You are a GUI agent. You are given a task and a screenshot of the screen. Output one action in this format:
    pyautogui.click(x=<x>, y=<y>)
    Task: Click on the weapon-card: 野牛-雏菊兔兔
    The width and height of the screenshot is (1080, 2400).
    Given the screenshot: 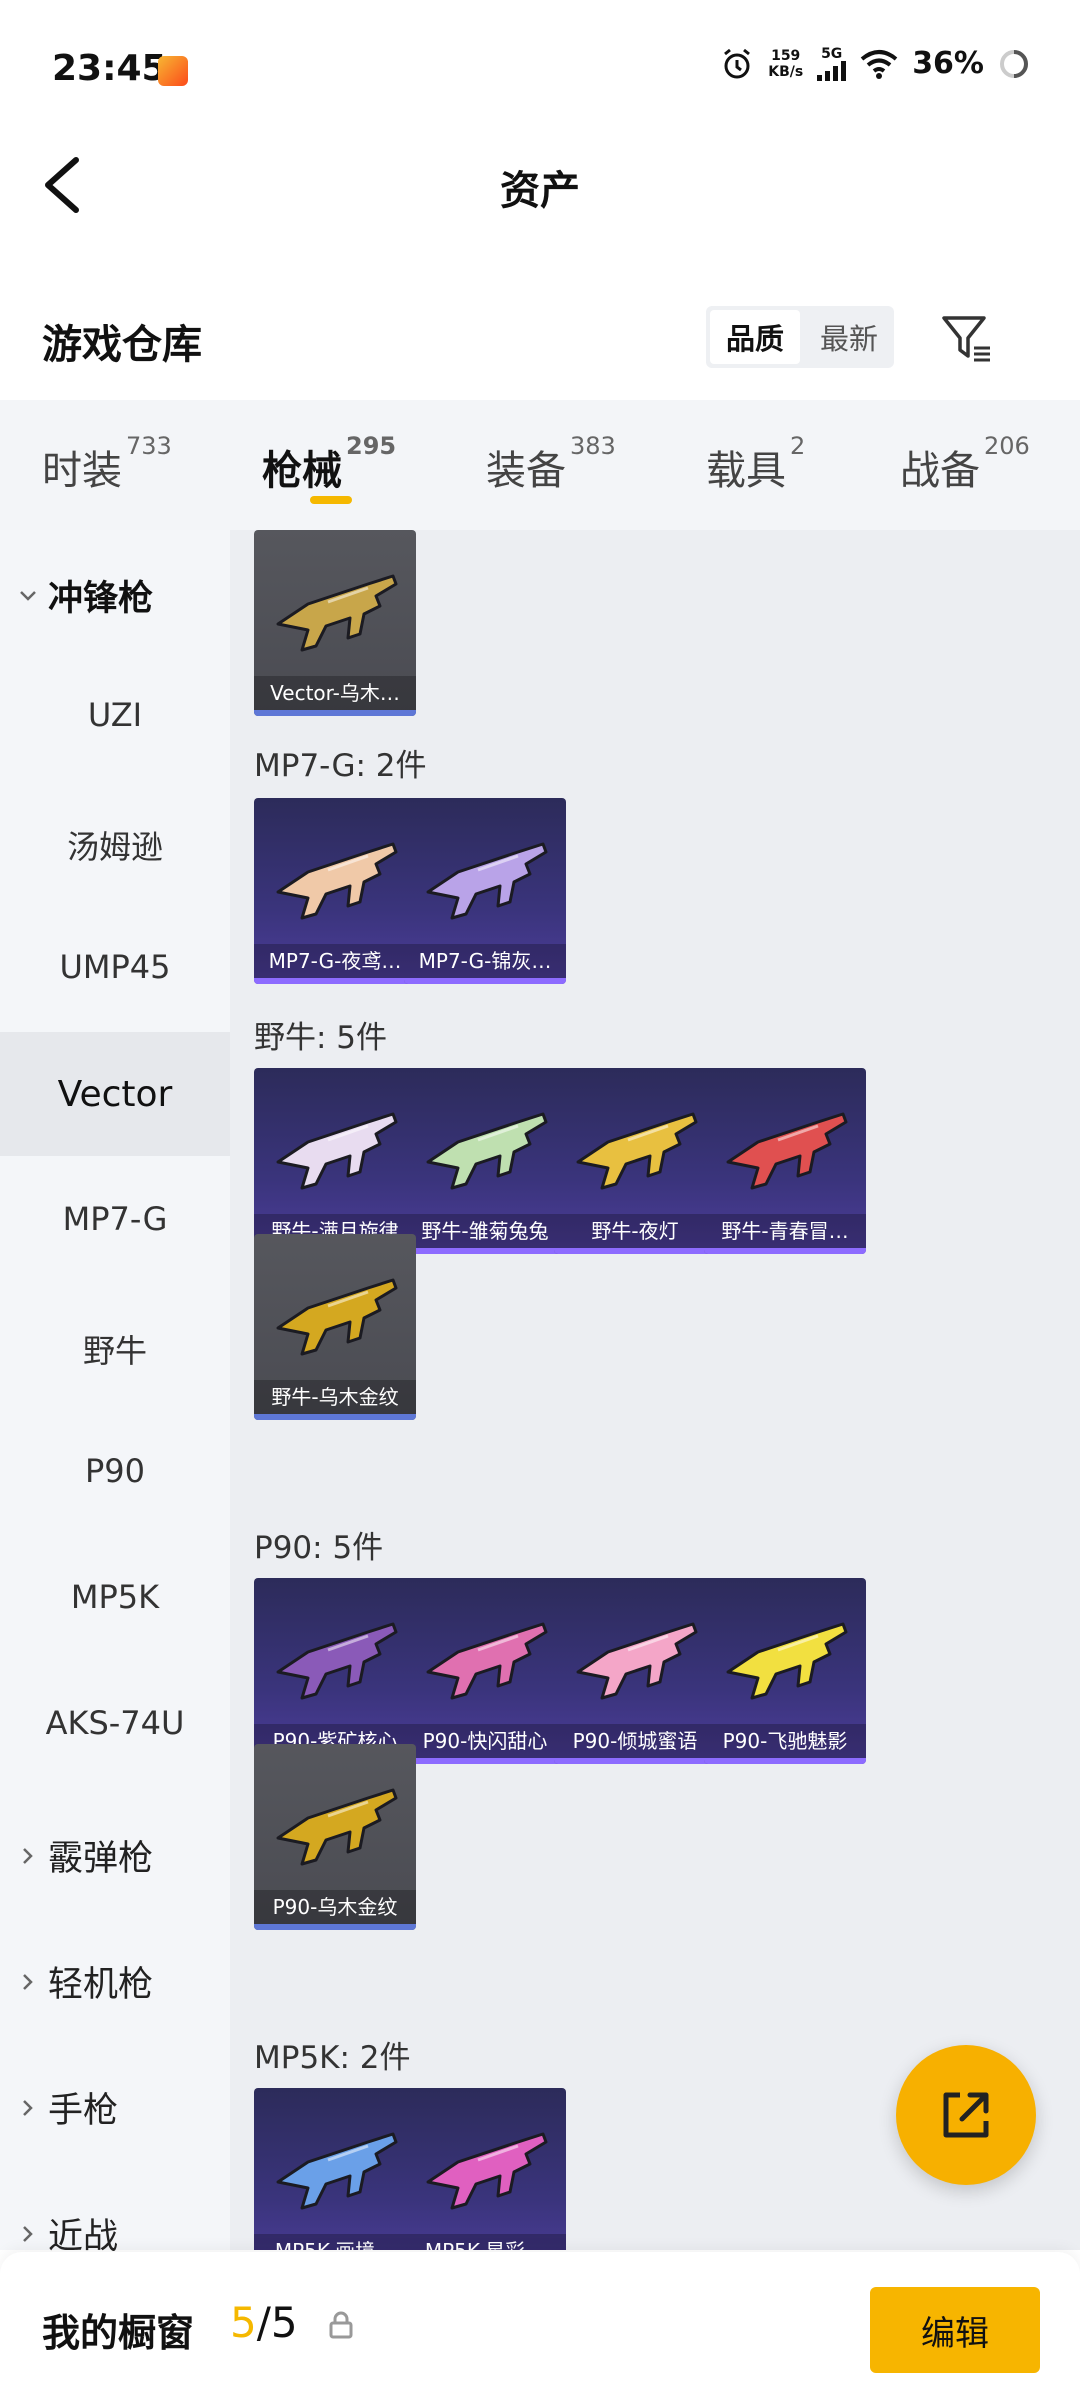 What is the action you would take?
    pyautogui.click(x=485, y=1161)
    